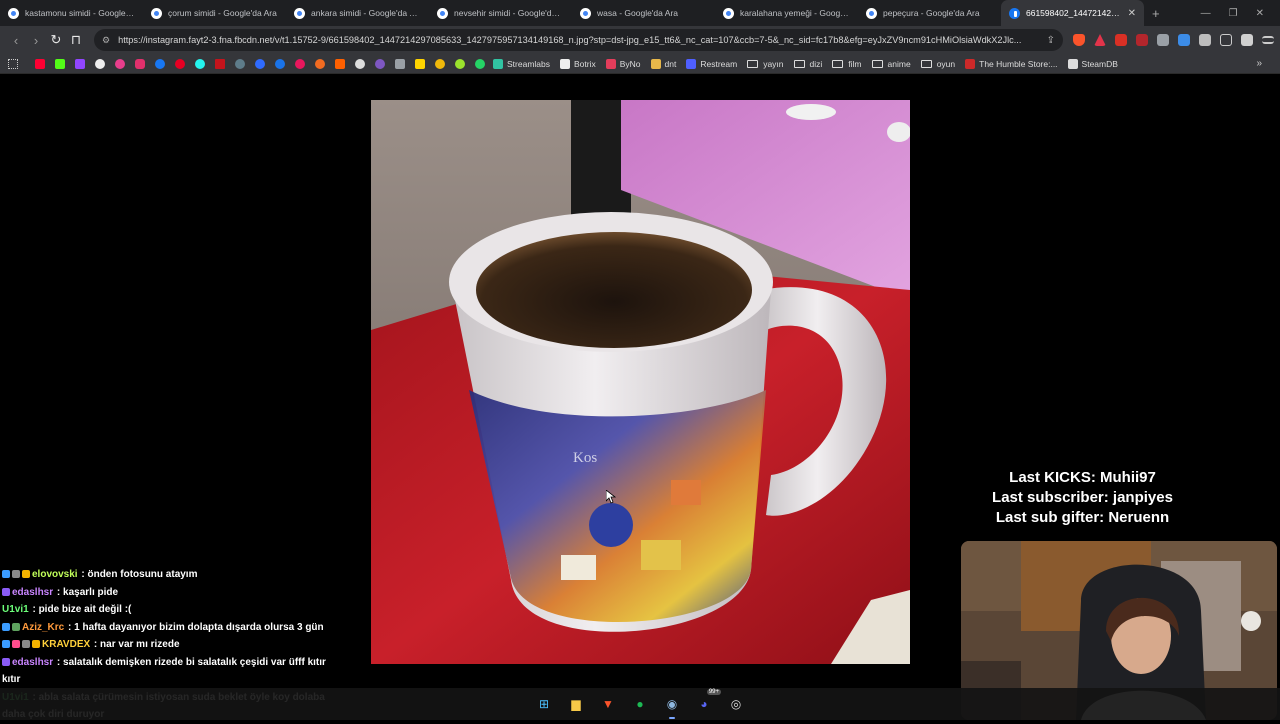  Describe the element at coordinates (1100, 40) in the screenshot. I see `brave-rewards-icon` at that location.